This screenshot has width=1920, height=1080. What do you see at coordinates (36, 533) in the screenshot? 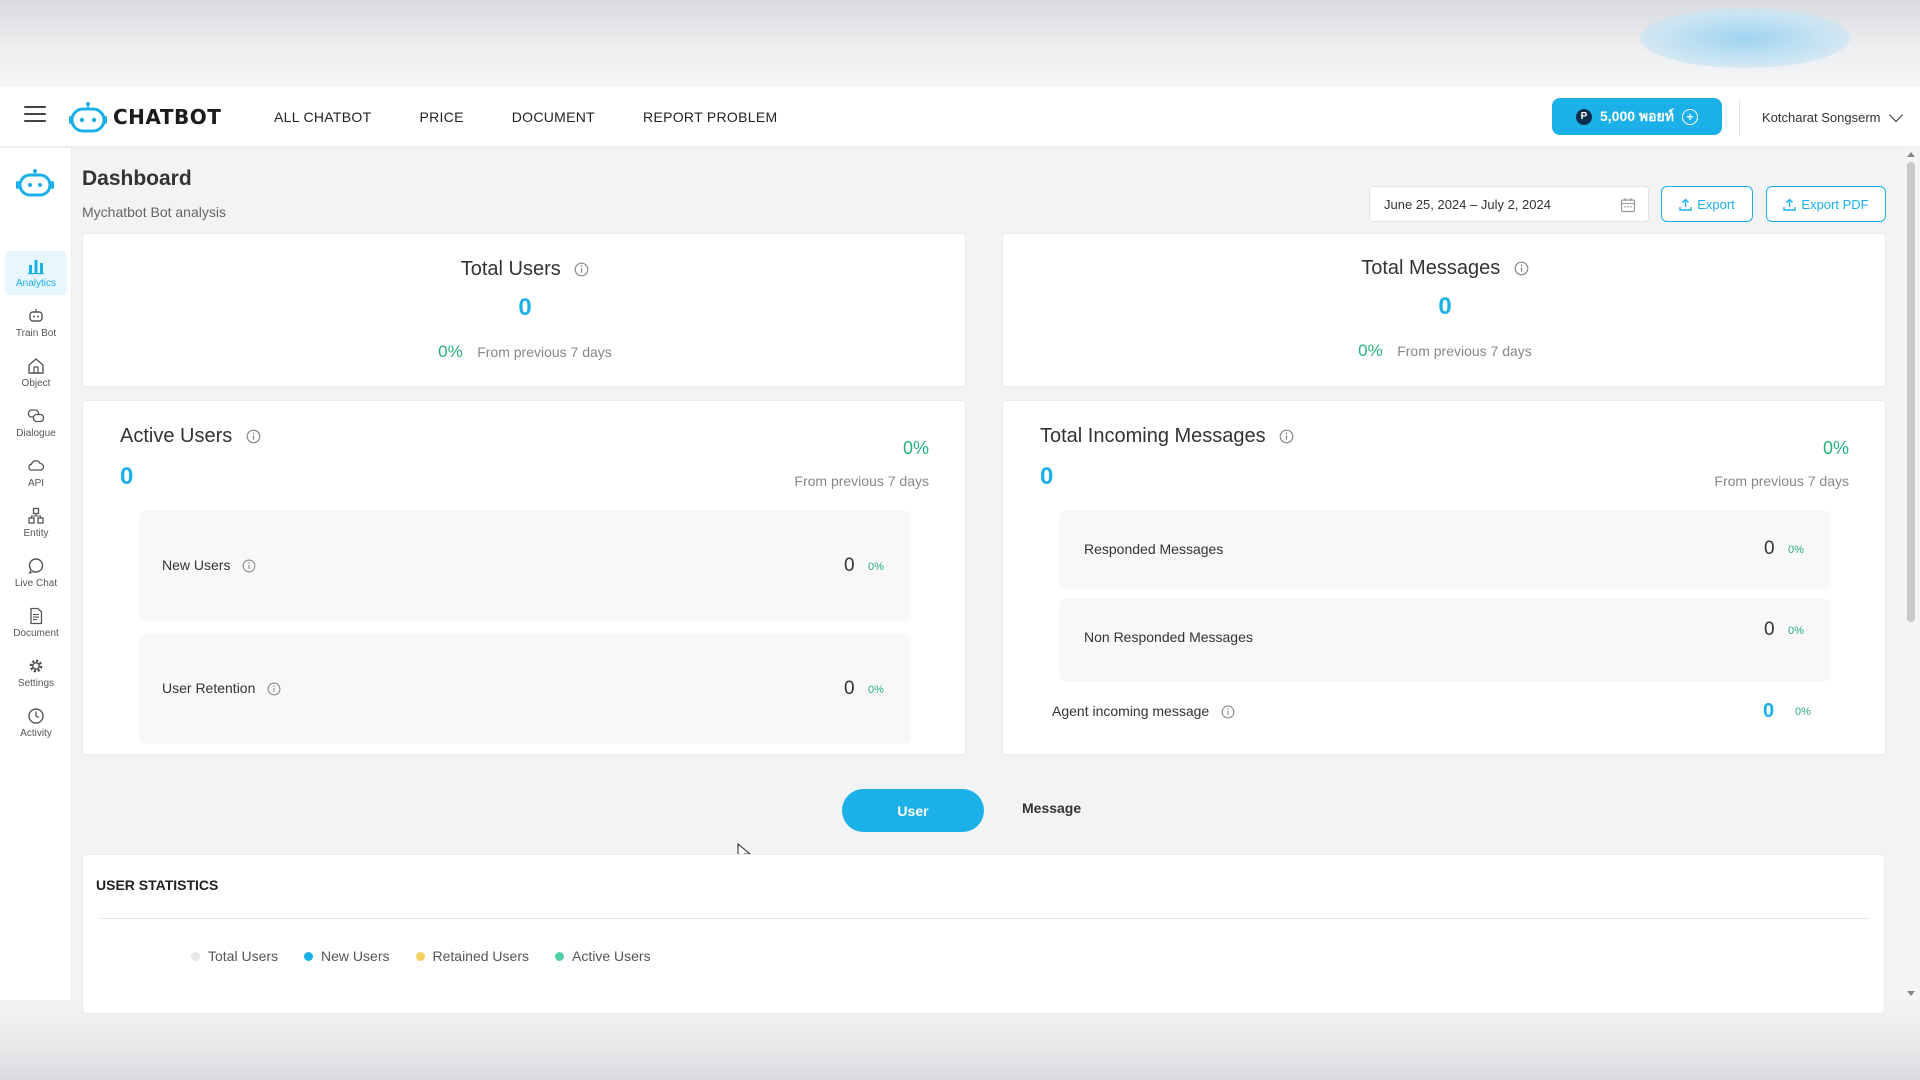
I see `sidebar-item-label: Entity` at bounding box center [36, 533].